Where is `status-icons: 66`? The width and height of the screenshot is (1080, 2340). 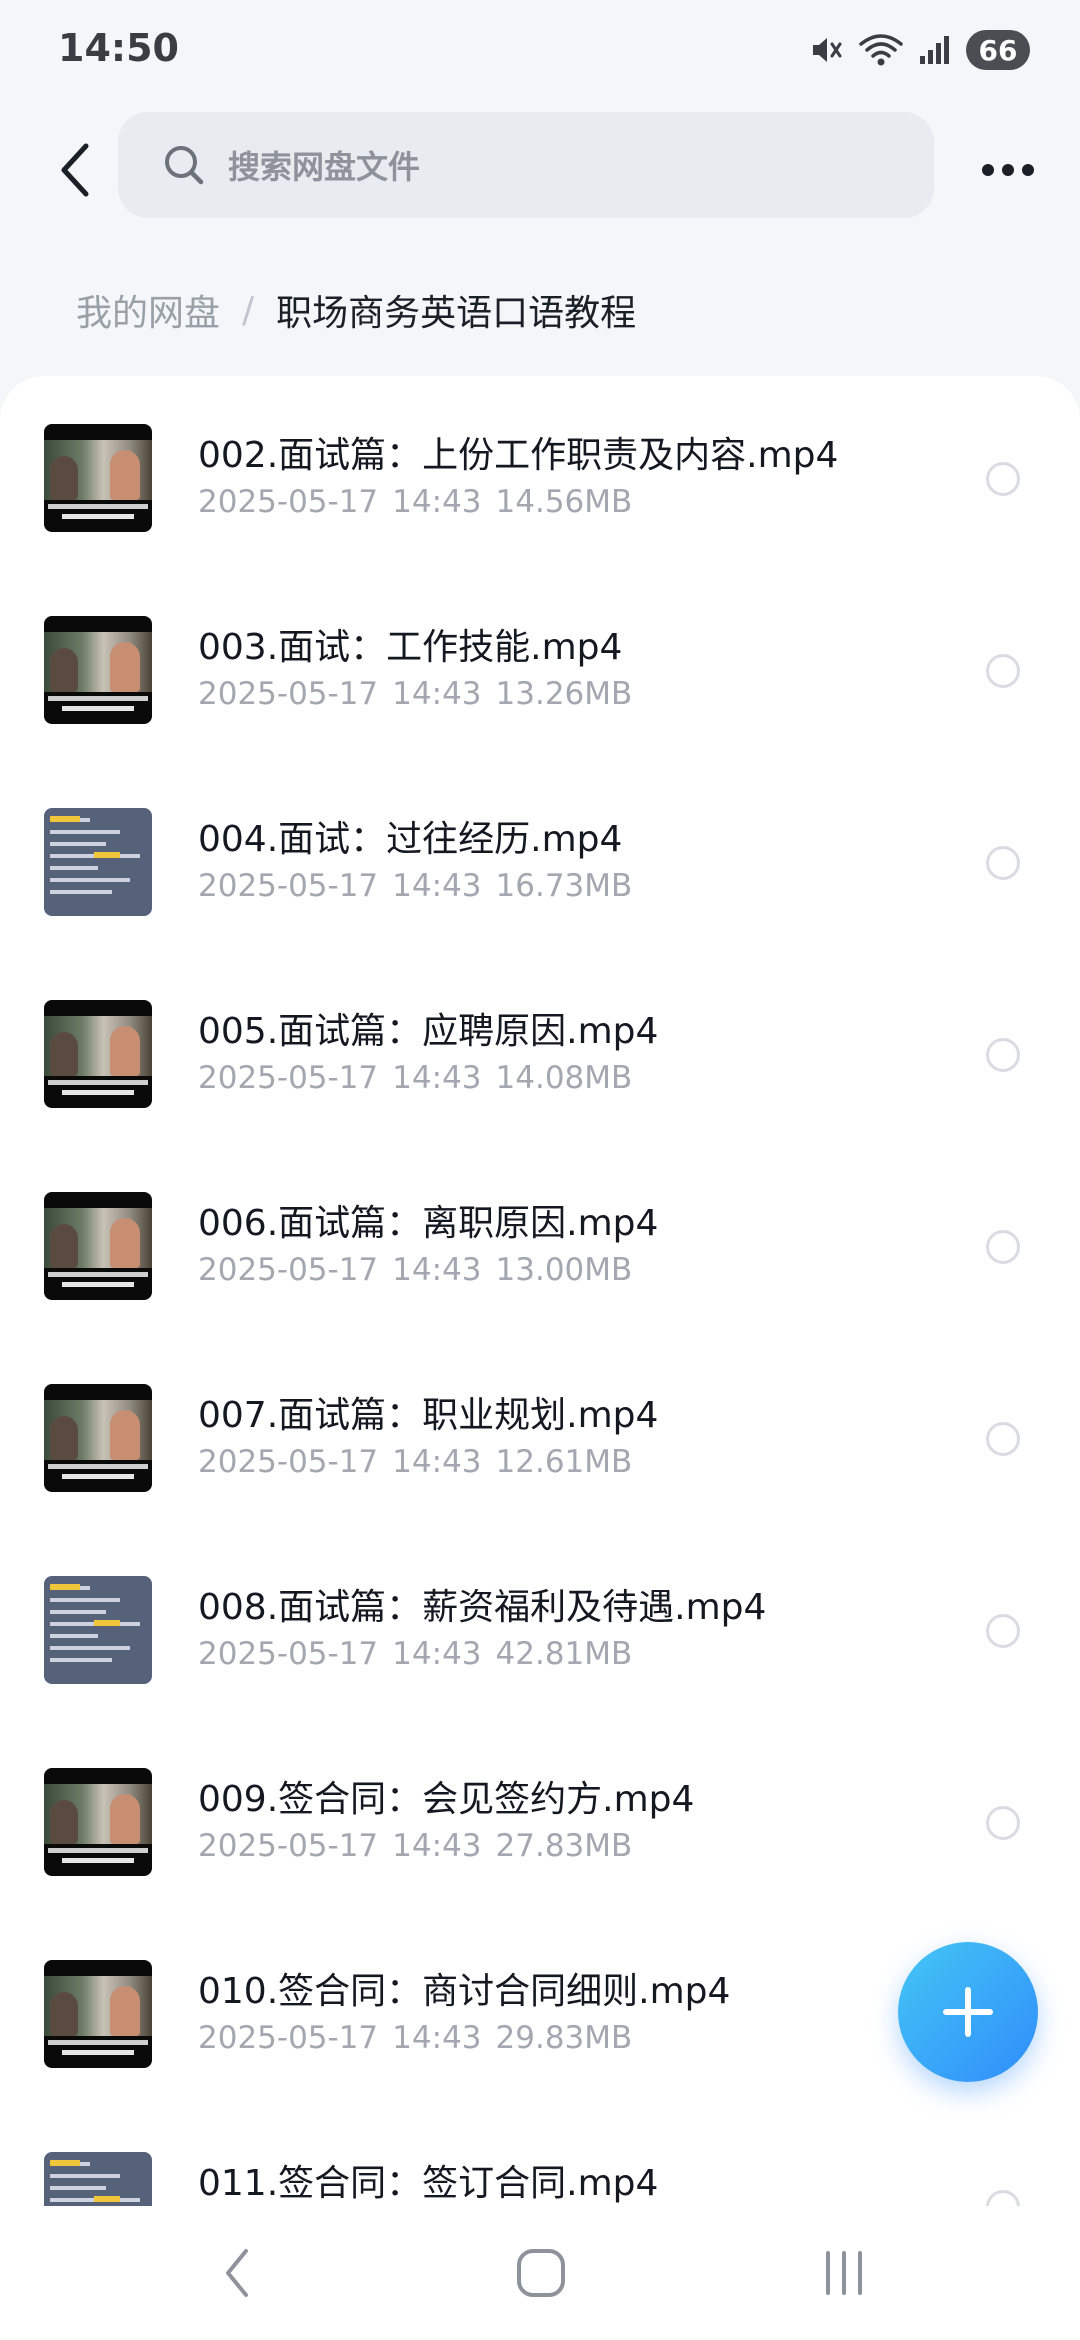
status-icons: 66 is located at coordinates (919, 50).